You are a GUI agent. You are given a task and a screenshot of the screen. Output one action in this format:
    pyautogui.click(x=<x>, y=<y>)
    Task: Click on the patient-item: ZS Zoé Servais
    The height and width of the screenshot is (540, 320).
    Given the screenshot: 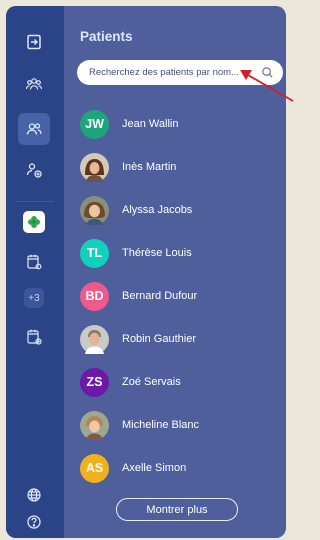 What is the action you would take?
    pyautogui.click(x=130, y=382)
    